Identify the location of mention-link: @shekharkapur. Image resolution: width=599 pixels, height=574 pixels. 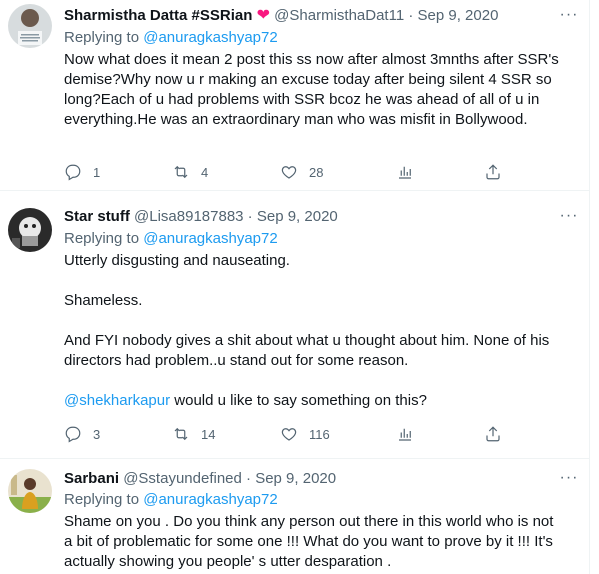
(117, 400).